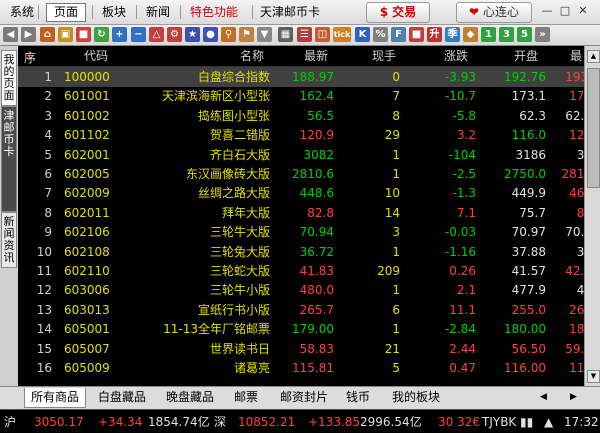  Describe the element at coordinates (593, 376) in the screenshot. I see `scroll-down-icon: ▼` at that location.